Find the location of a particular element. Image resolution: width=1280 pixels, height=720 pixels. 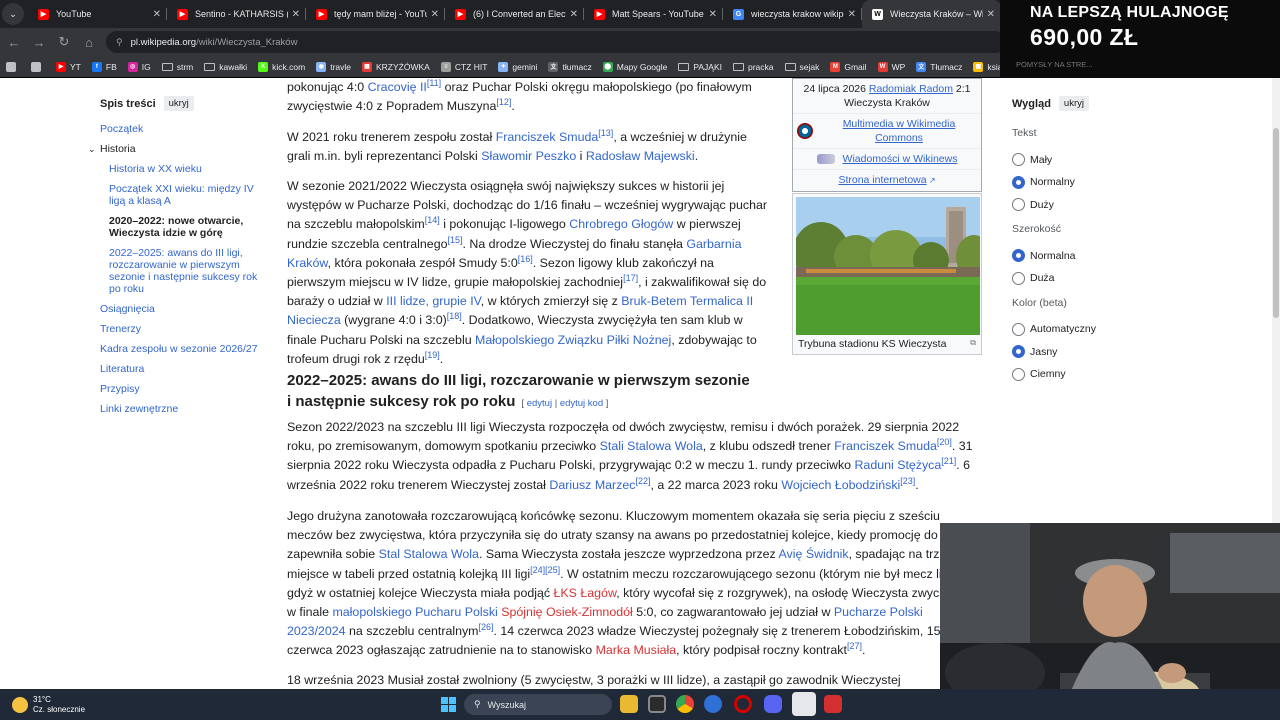

browser-tab: W Wieczysta Kraków – Wiki ✕ is located at coordinates (931, 14).